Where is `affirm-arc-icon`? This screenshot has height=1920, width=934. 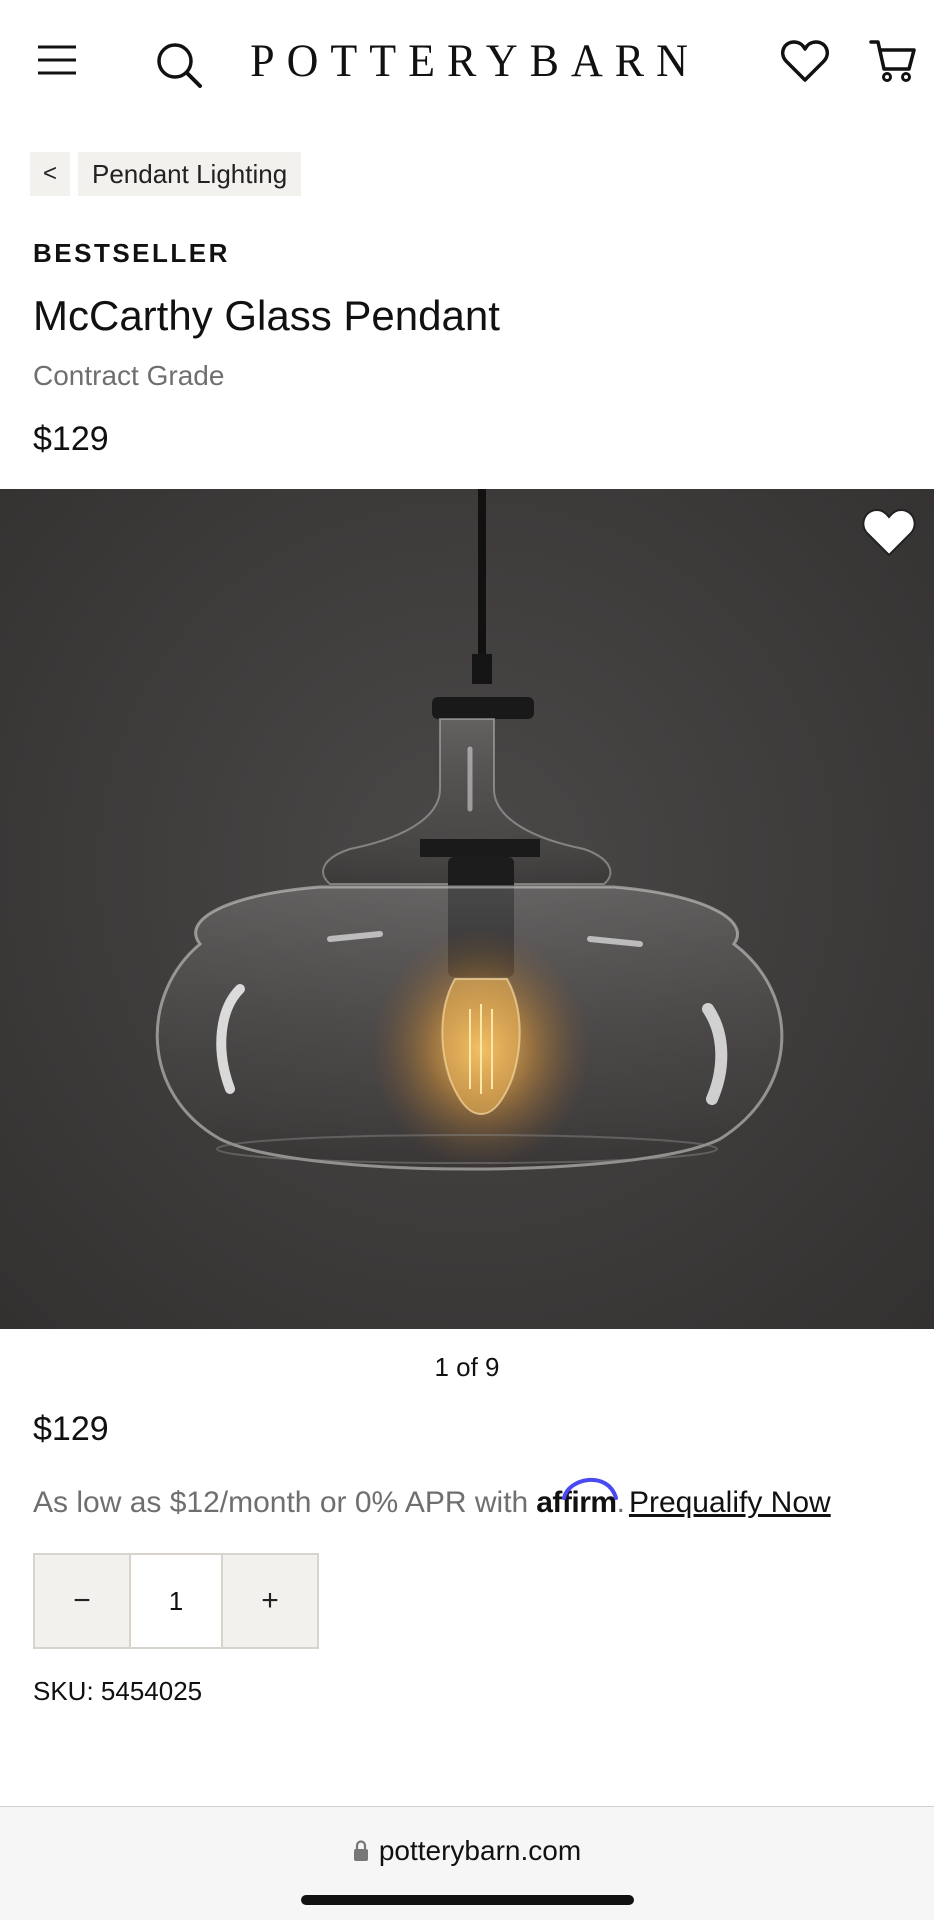 affirm-arc-icon is located at coordinates (590, 1489).